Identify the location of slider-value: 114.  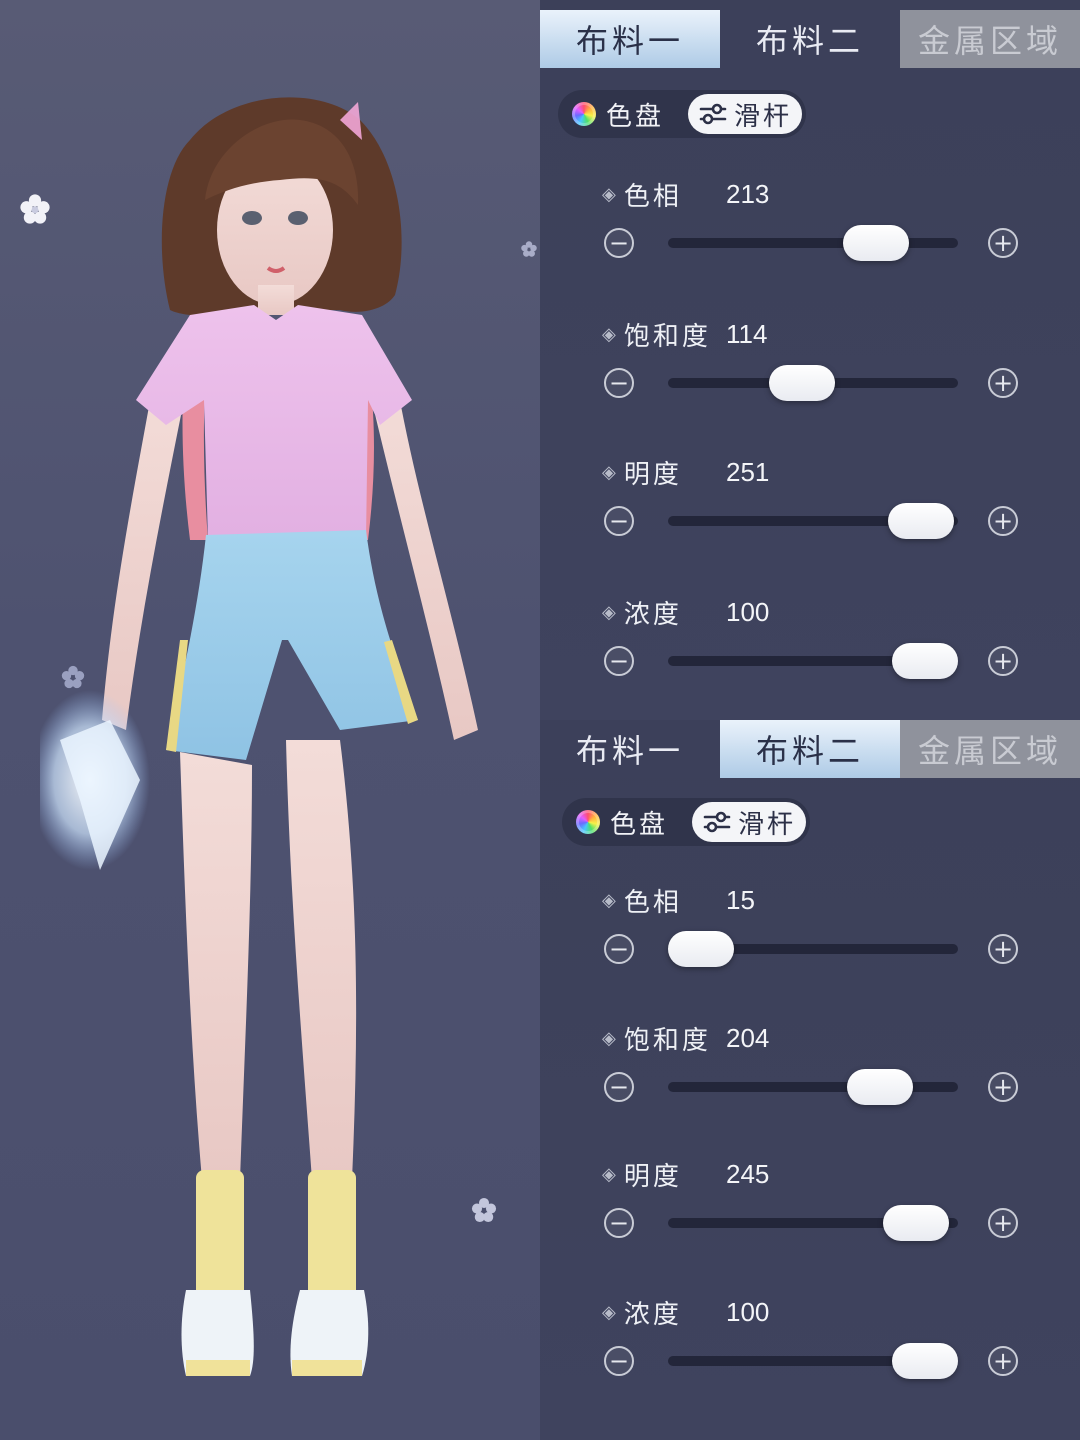
(747, 333).